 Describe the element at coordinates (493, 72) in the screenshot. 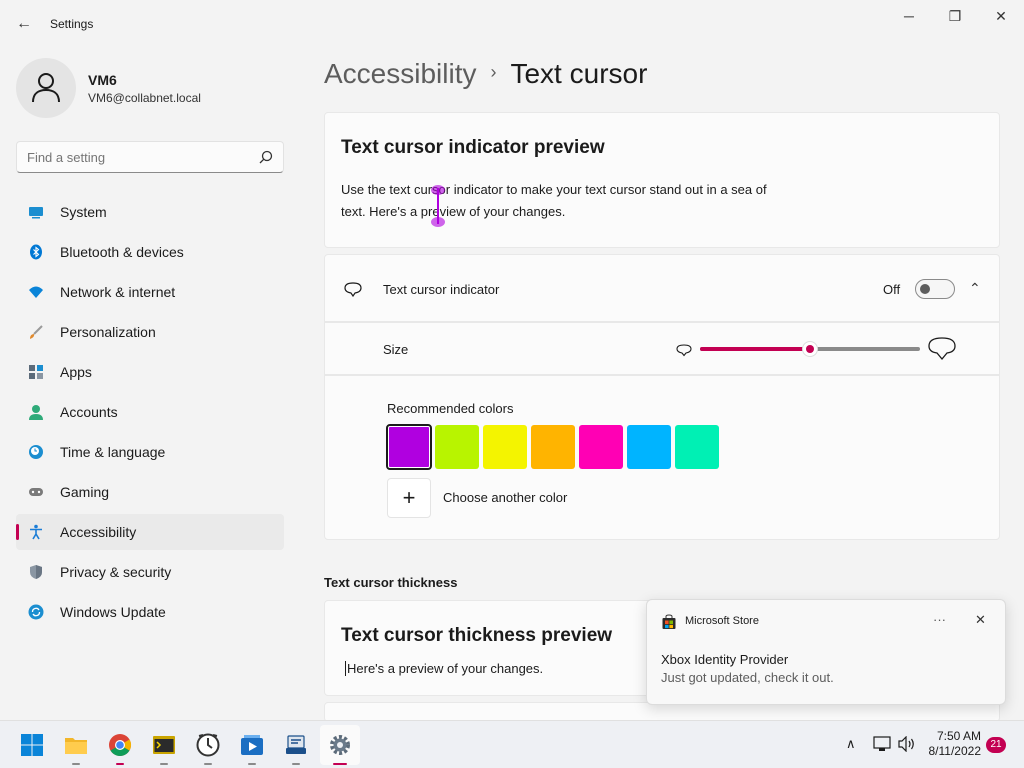

I see `chevron-right-icon: ›` at that location.